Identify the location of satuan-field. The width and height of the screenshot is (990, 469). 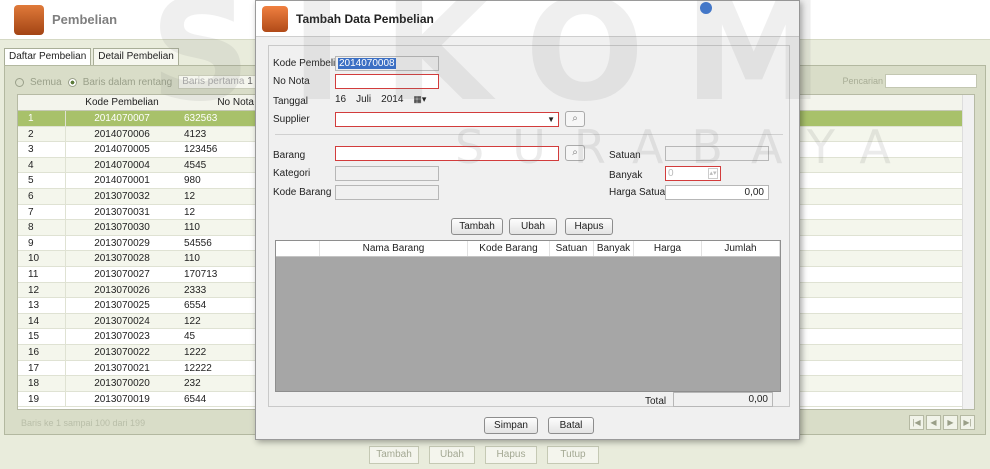
(717, 153).